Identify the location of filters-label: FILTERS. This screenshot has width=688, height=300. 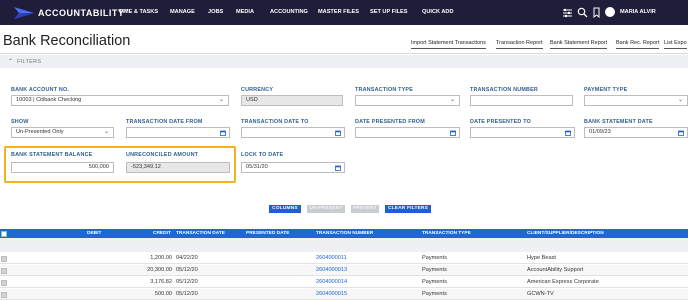
(29, 61).